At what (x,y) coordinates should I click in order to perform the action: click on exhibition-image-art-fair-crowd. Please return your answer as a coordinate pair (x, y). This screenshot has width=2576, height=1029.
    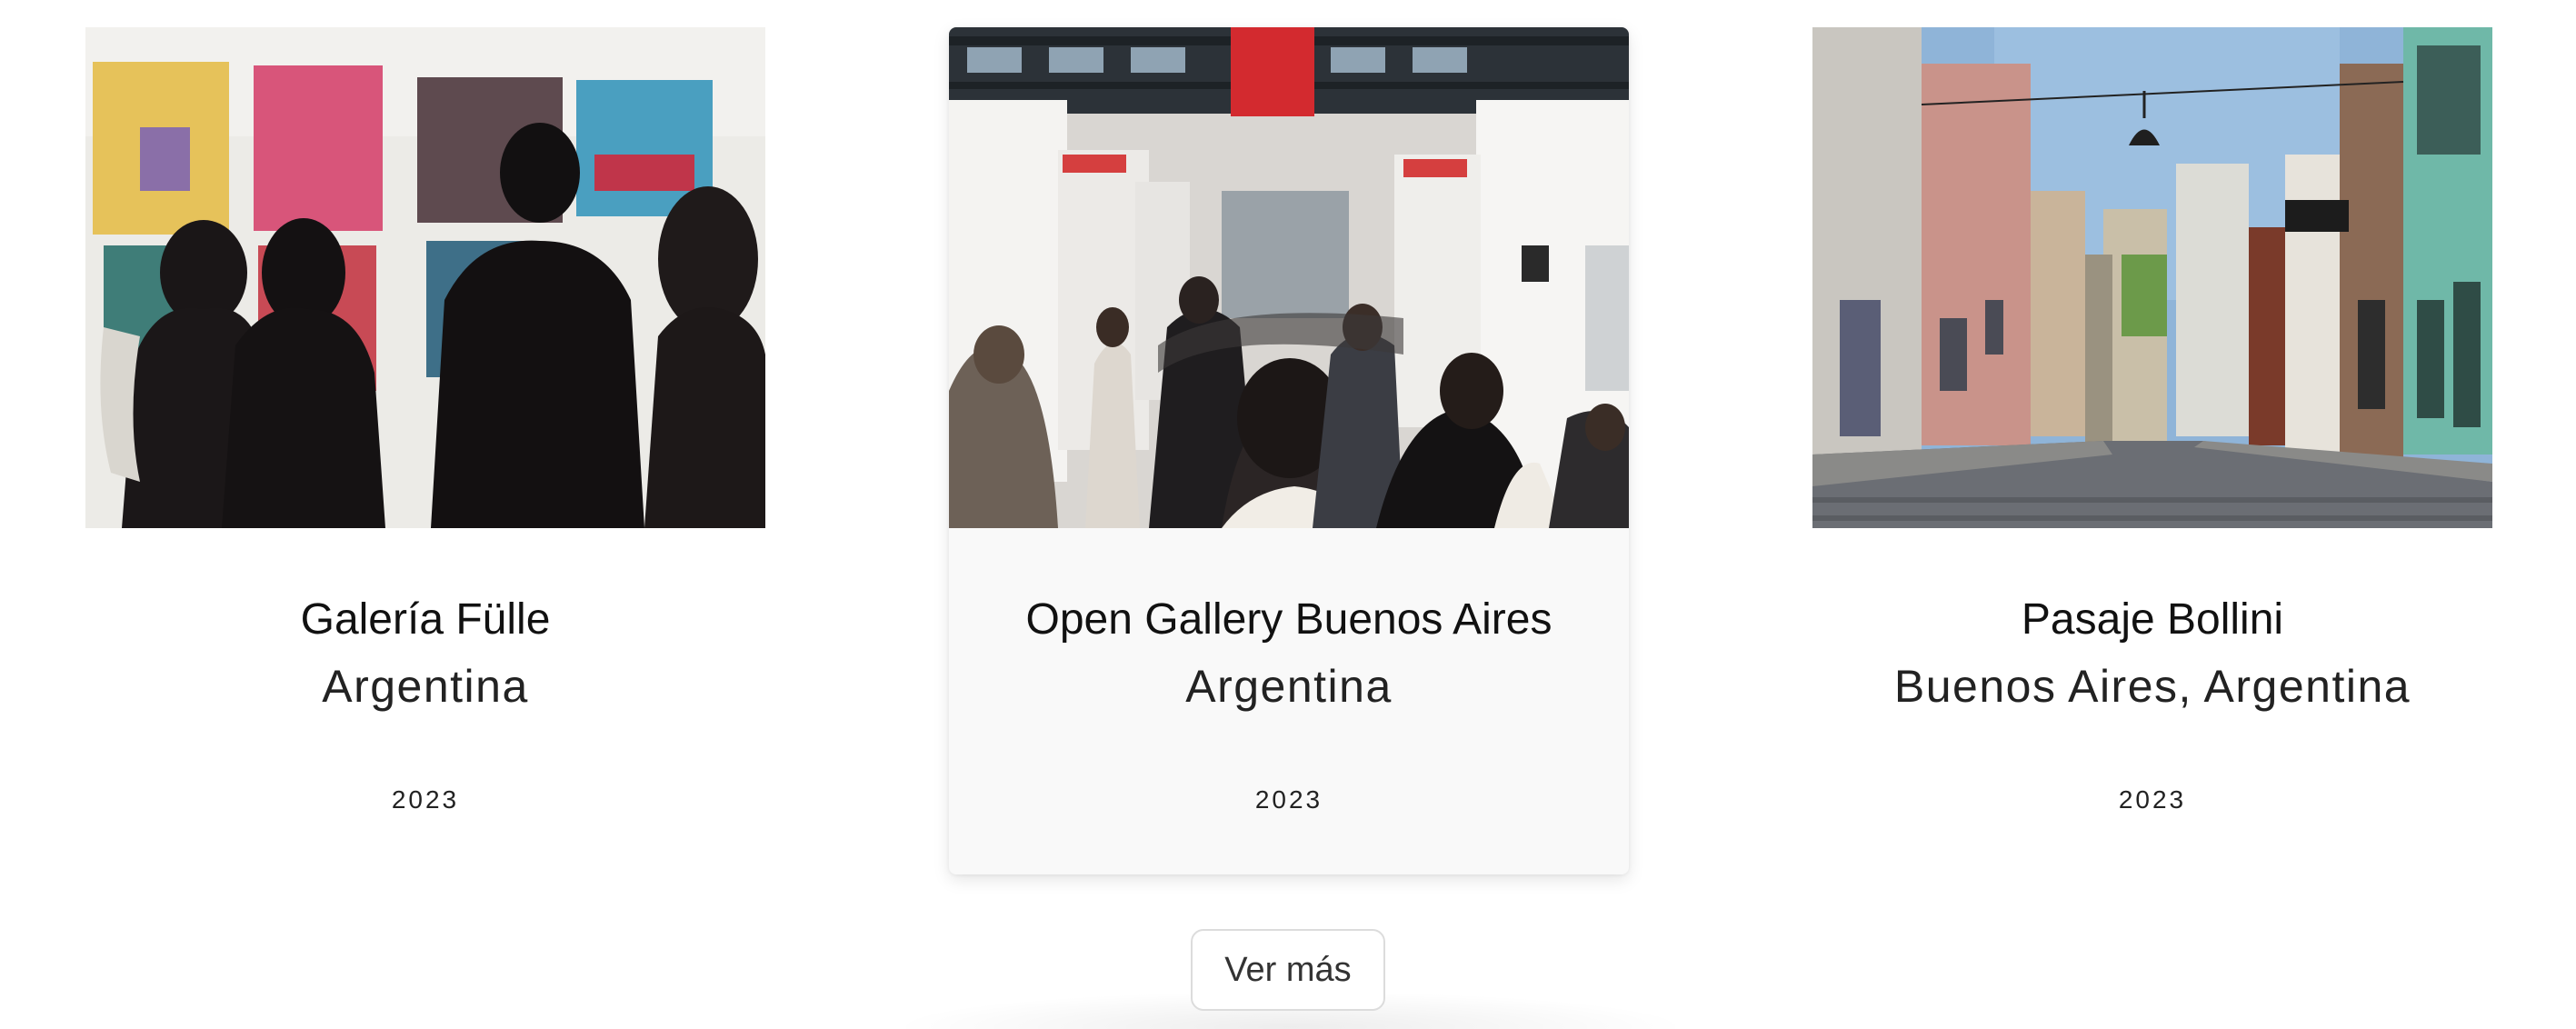
    Looking at the image, I should click on (1289, 277).